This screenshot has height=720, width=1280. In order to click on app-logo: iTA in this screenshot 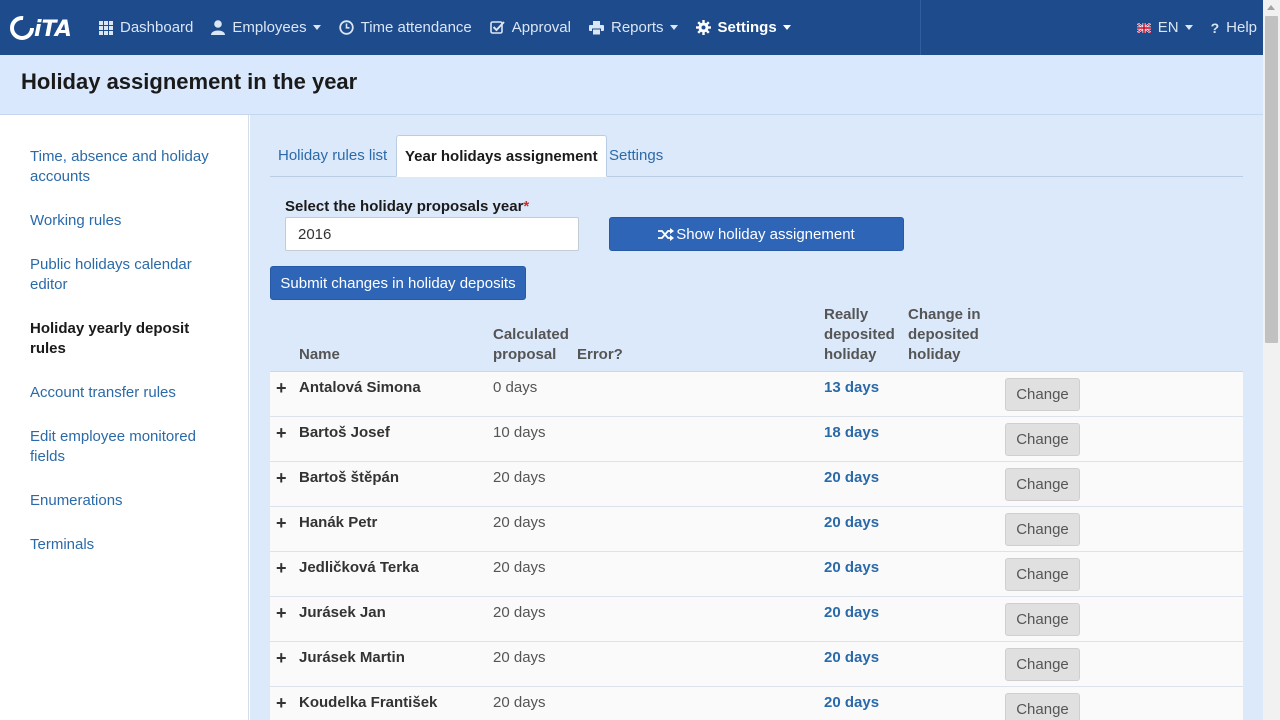, I will do `click(45, 27)`.